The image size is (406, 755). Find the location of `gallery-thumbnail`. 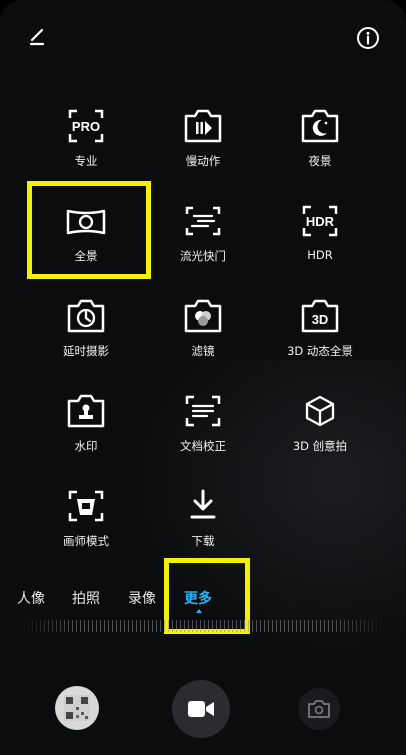

gallery-thumbnail is located at coordinates (77, 708).